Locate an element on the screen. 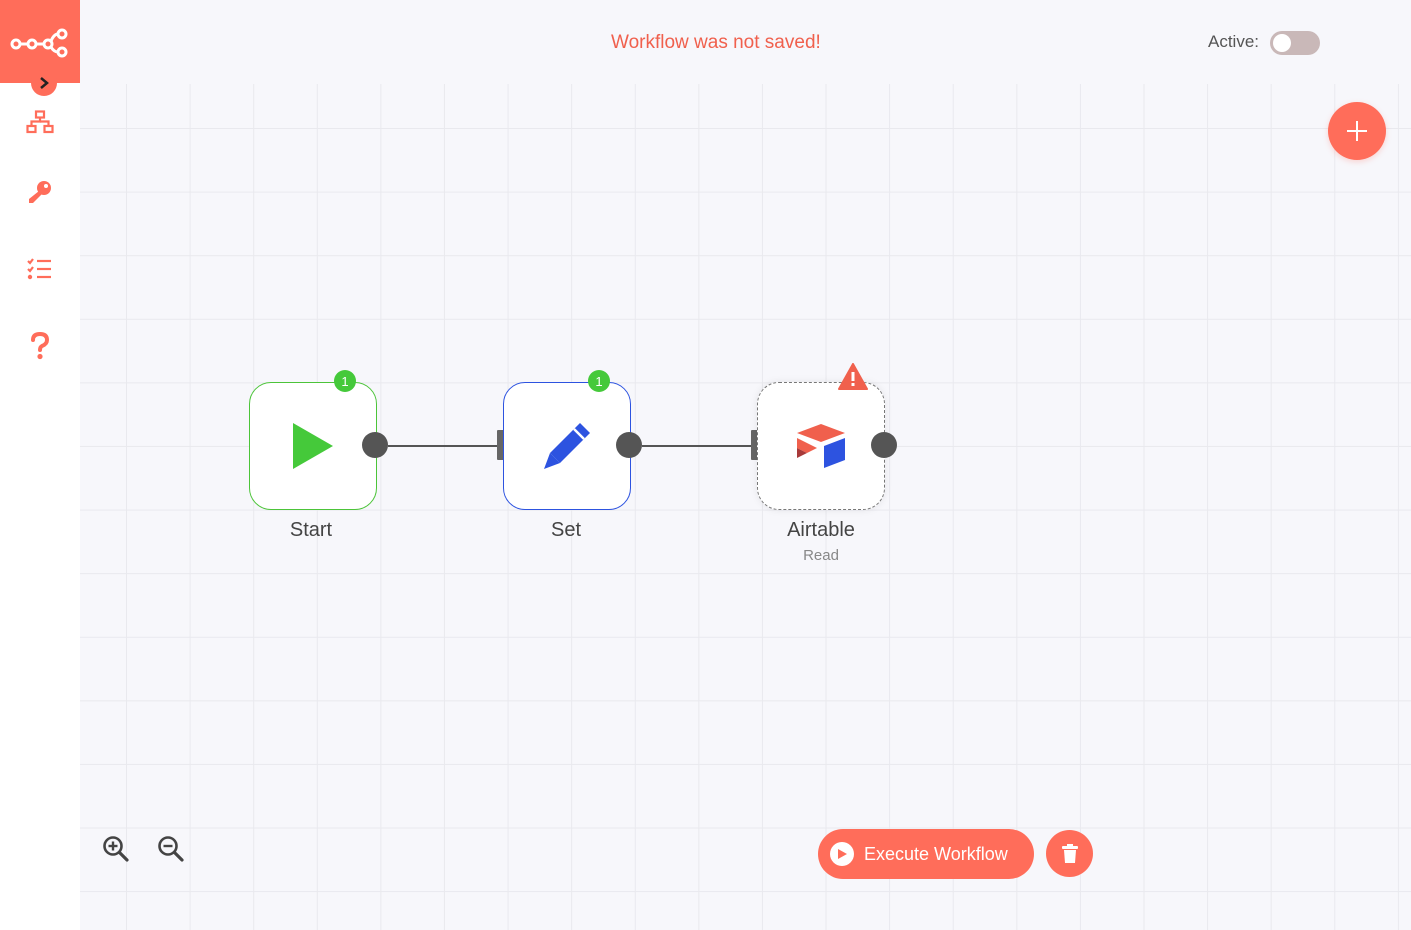  play-icon is located at coordinates (313, 446).